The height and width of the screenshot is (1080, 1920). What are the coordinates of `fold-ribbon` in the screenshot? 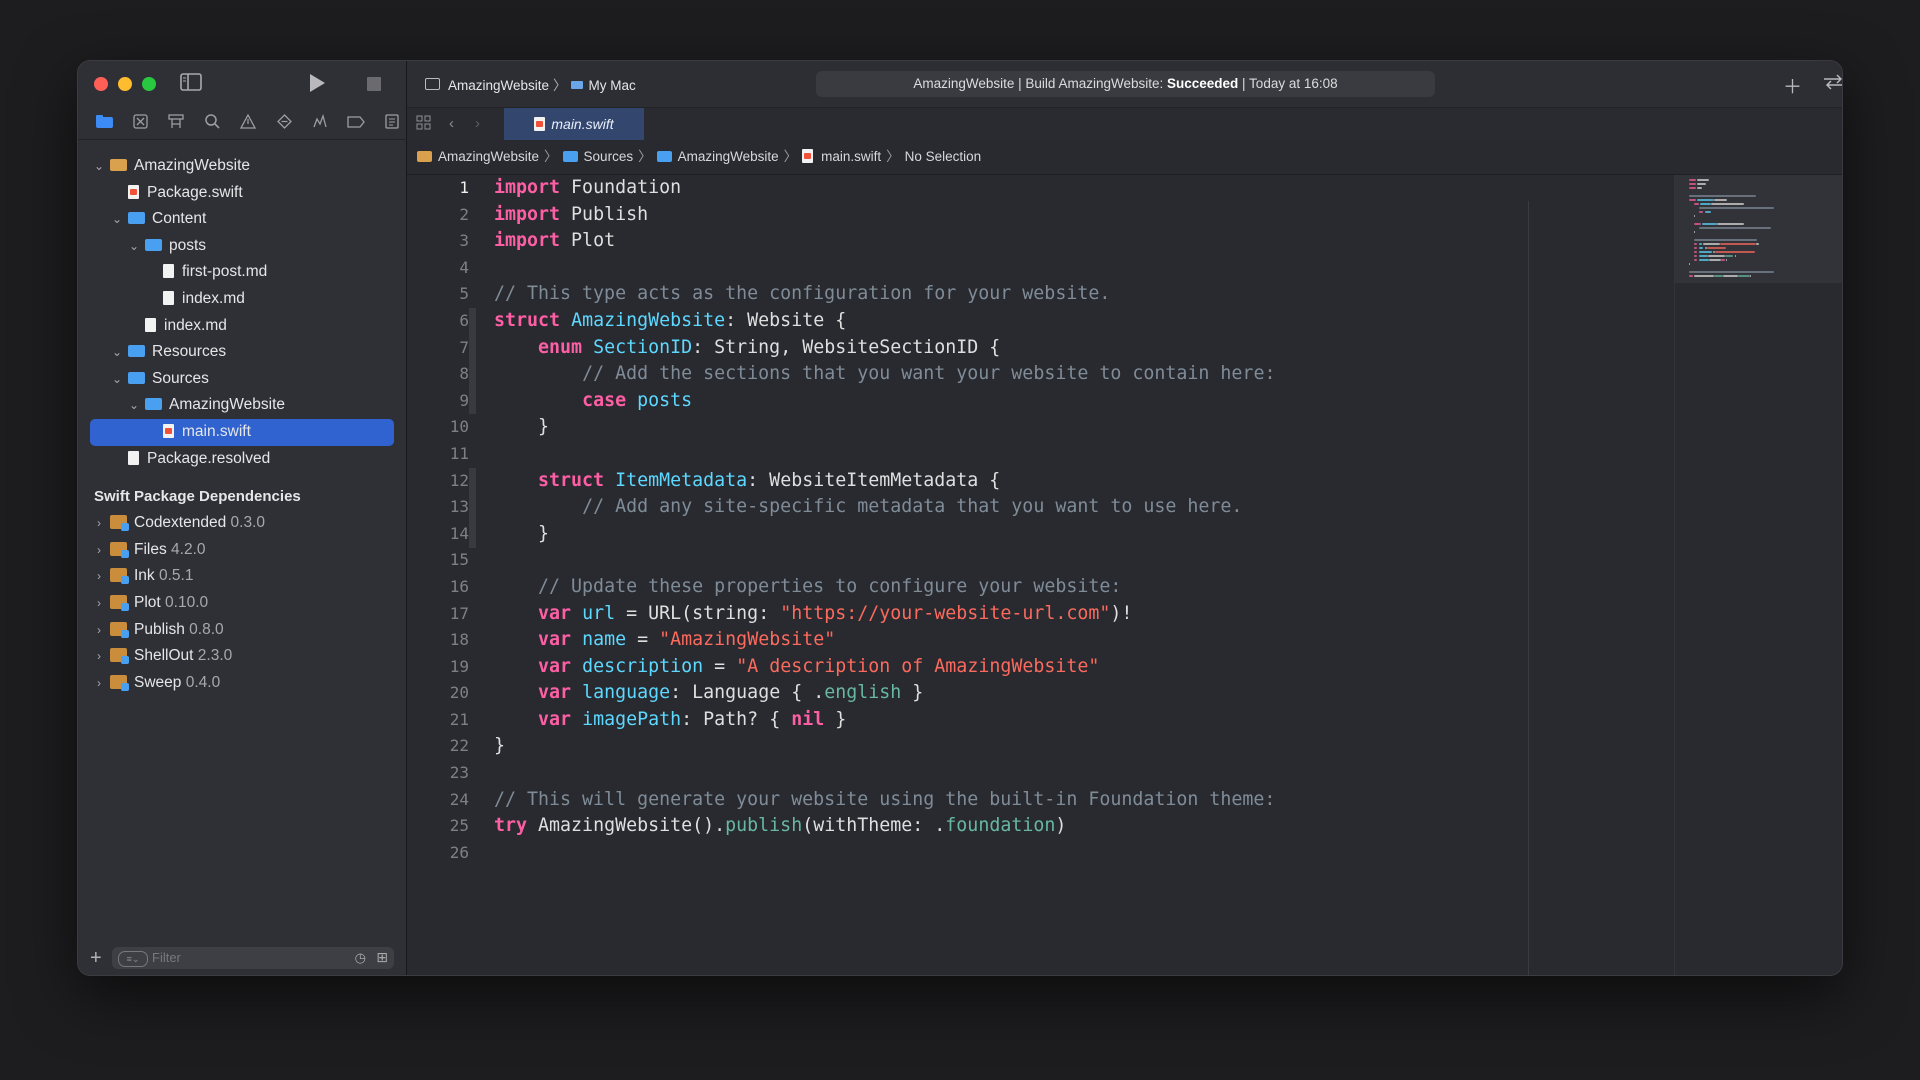 It's located at (472, 508).